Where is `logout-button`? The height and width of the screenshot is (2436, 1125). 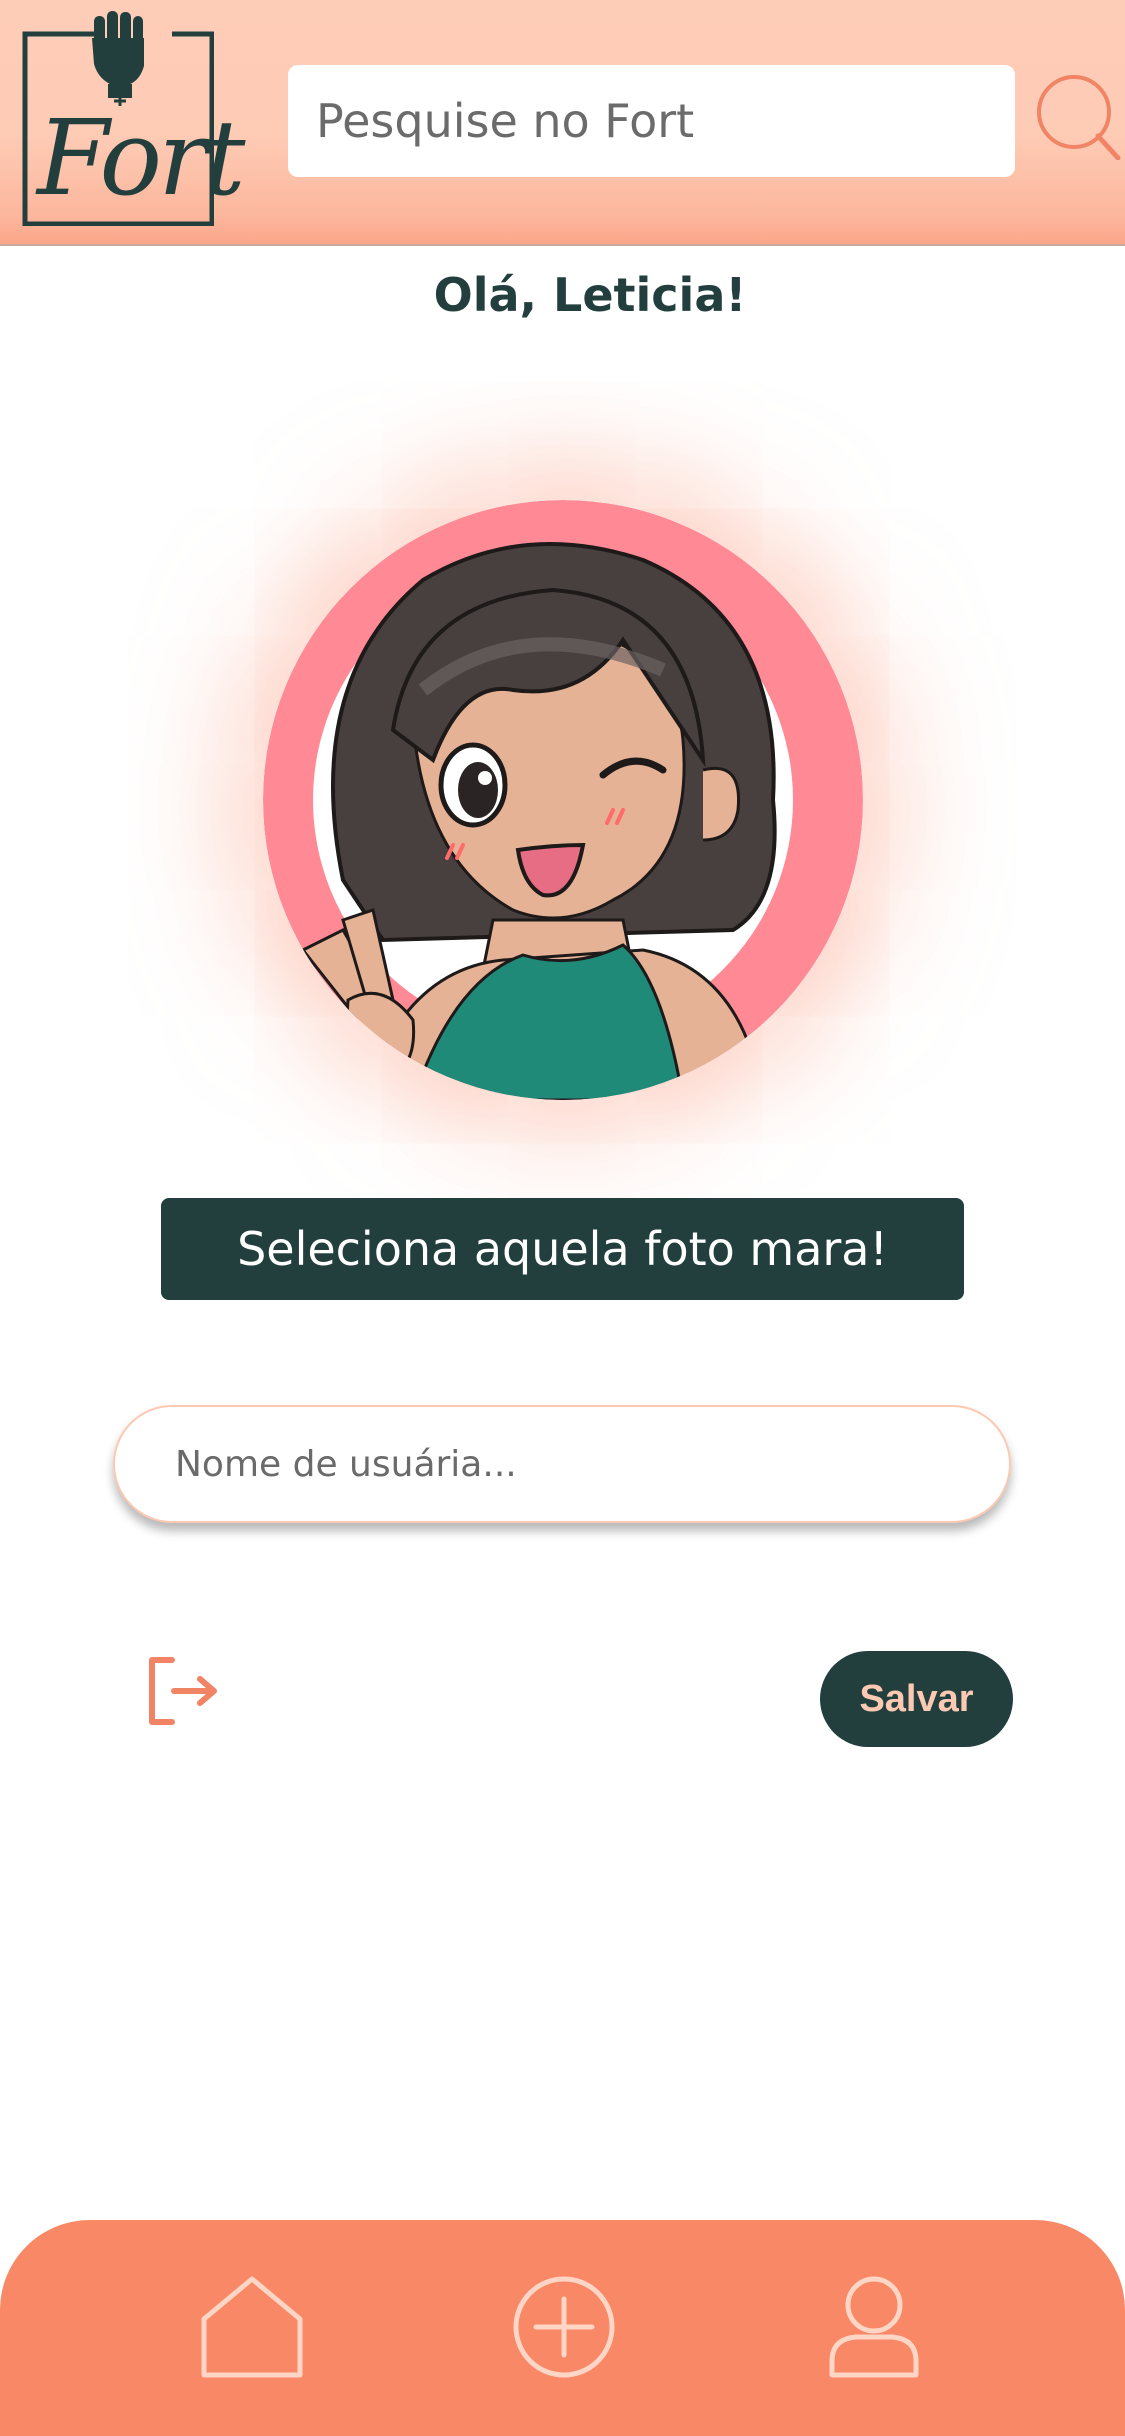
logout-button is located at coordinates (182, 1692).